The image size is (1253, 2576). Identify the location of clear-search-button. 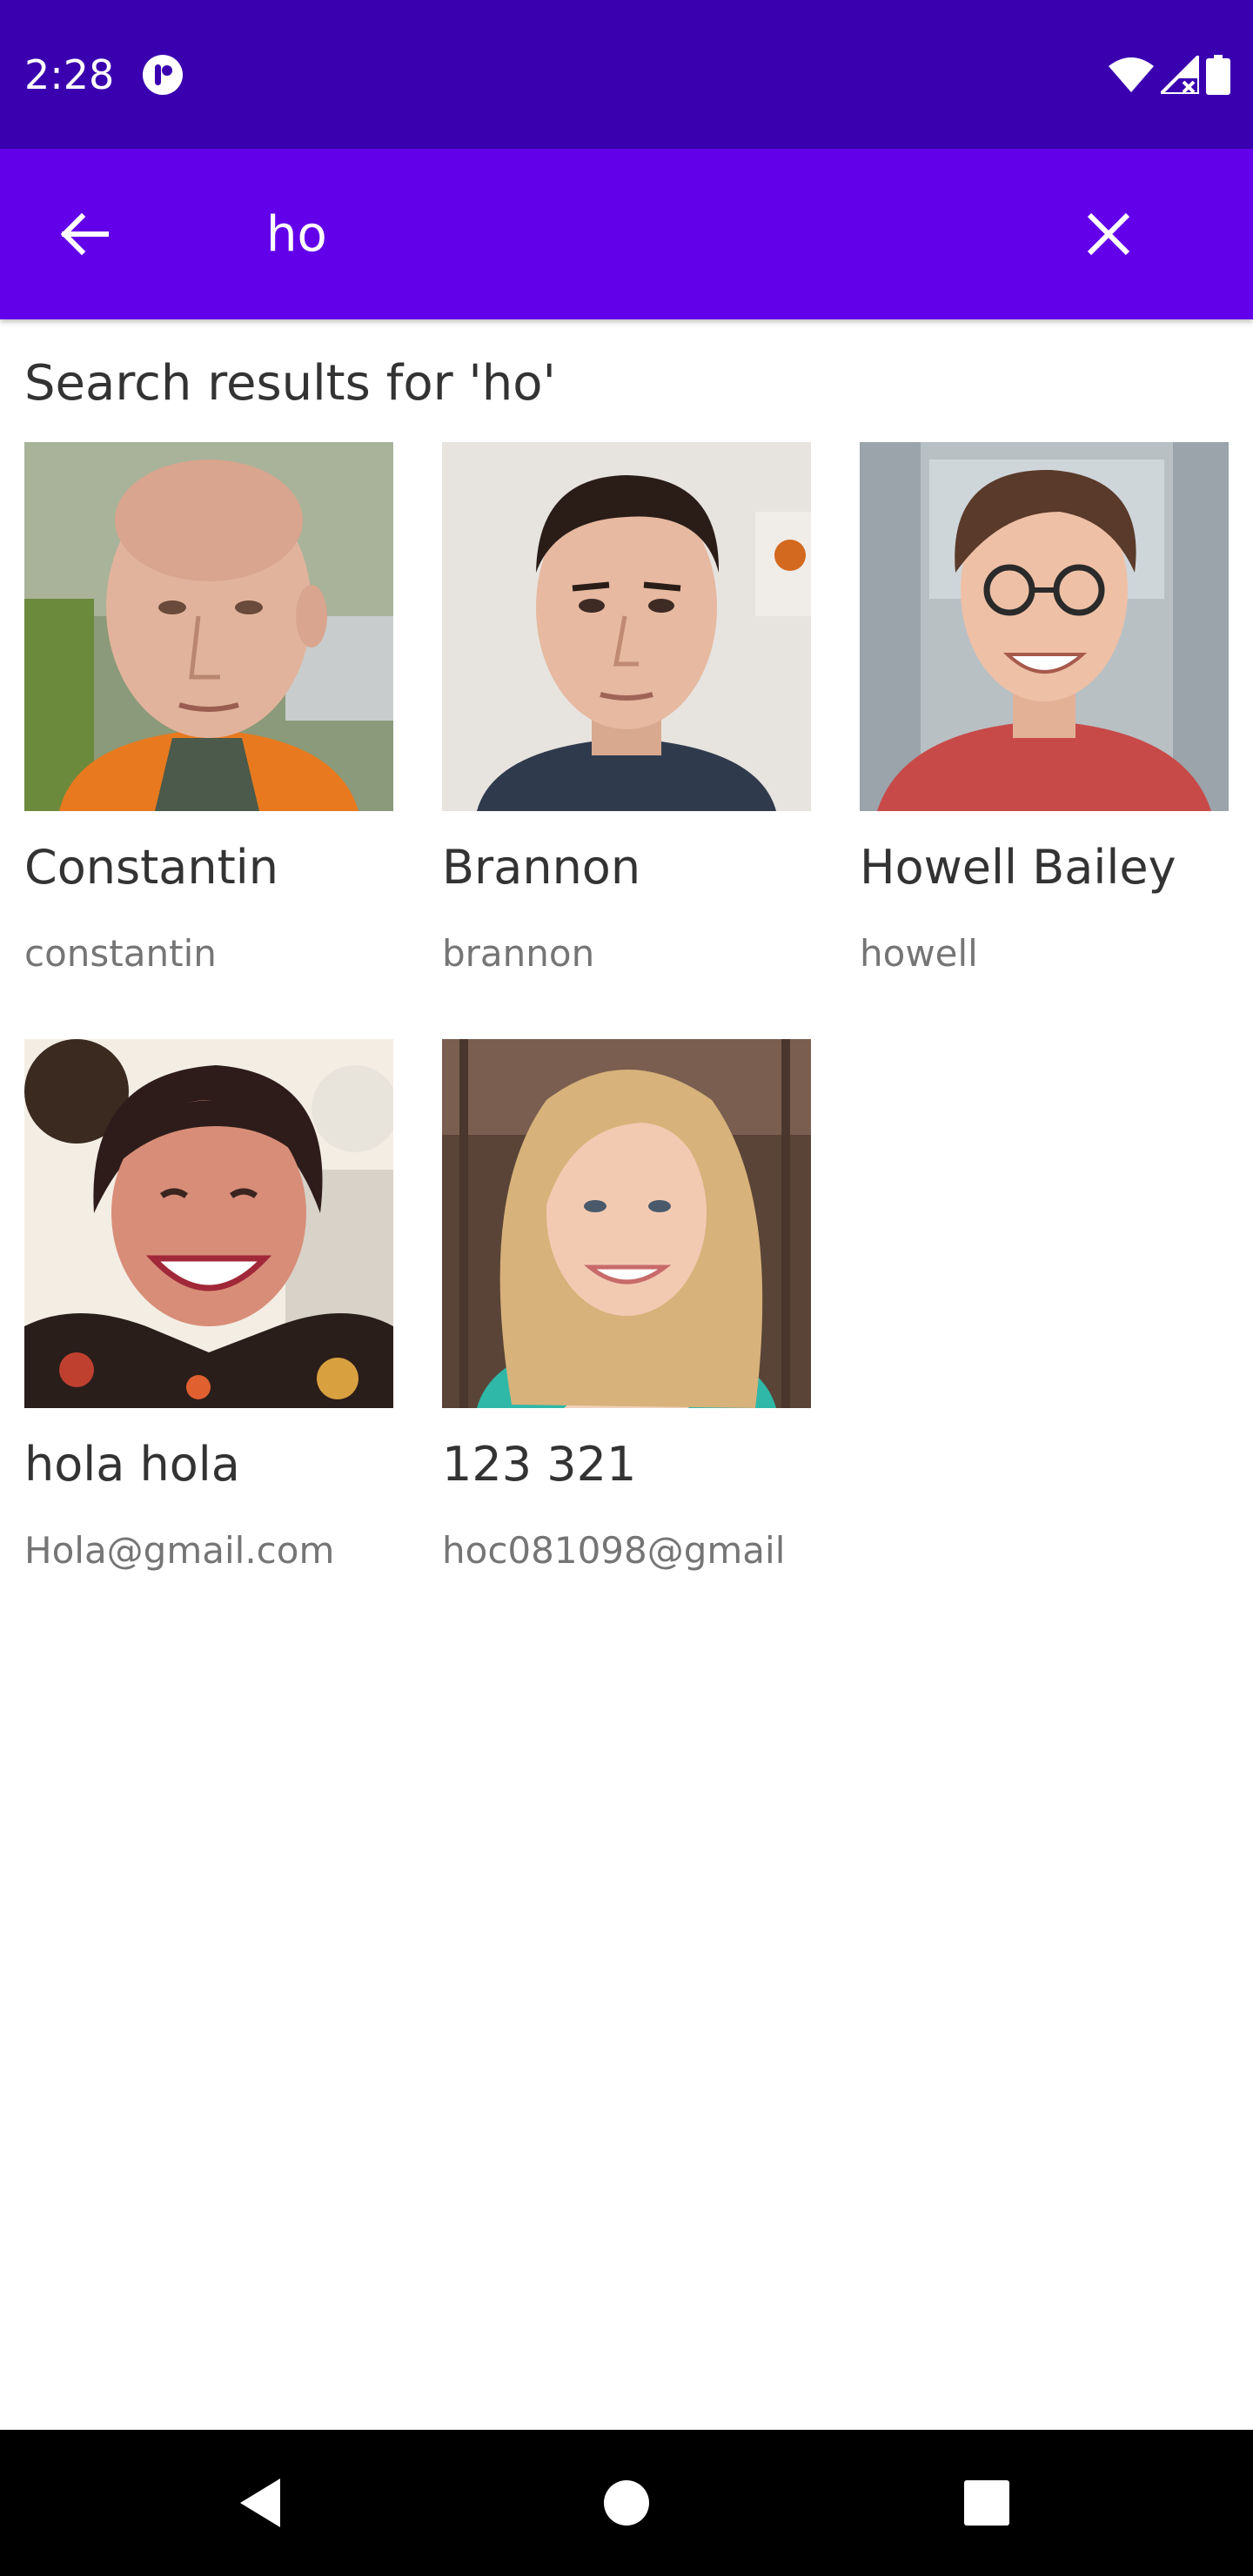
(1108, 234).